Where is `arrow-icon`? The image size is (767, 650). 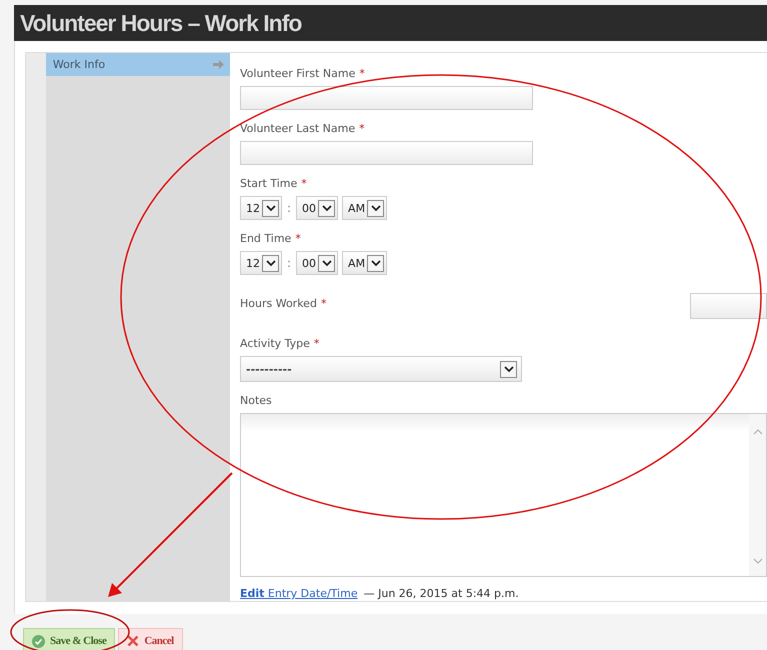
arrow-icon is located at coordinates (218, 64).